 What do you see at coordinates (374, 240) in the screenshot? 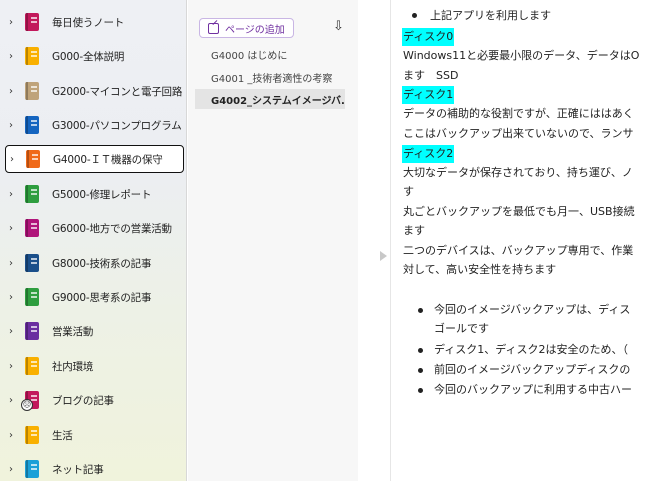
I see `pane-divider` at bounding box center [374, 240].